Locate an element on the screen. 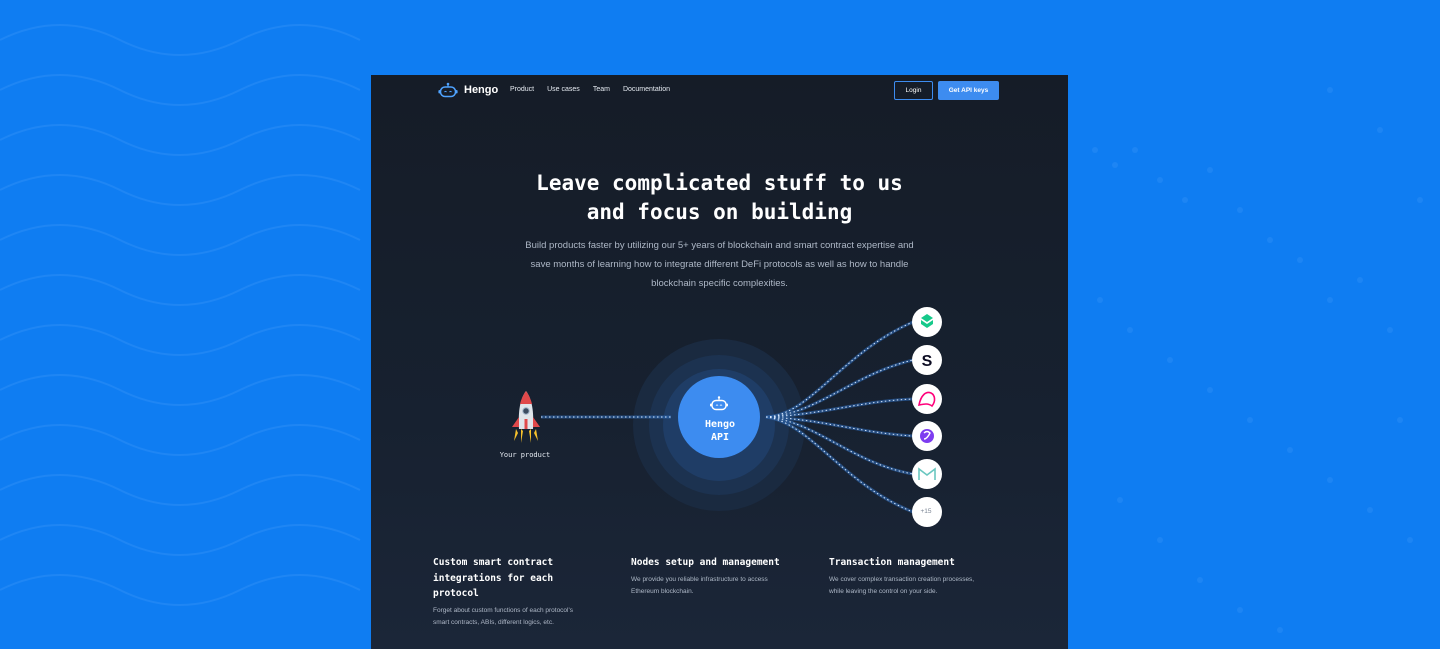  hengo-api-label-line-1: Hengo is located at coordinates (720, 424).